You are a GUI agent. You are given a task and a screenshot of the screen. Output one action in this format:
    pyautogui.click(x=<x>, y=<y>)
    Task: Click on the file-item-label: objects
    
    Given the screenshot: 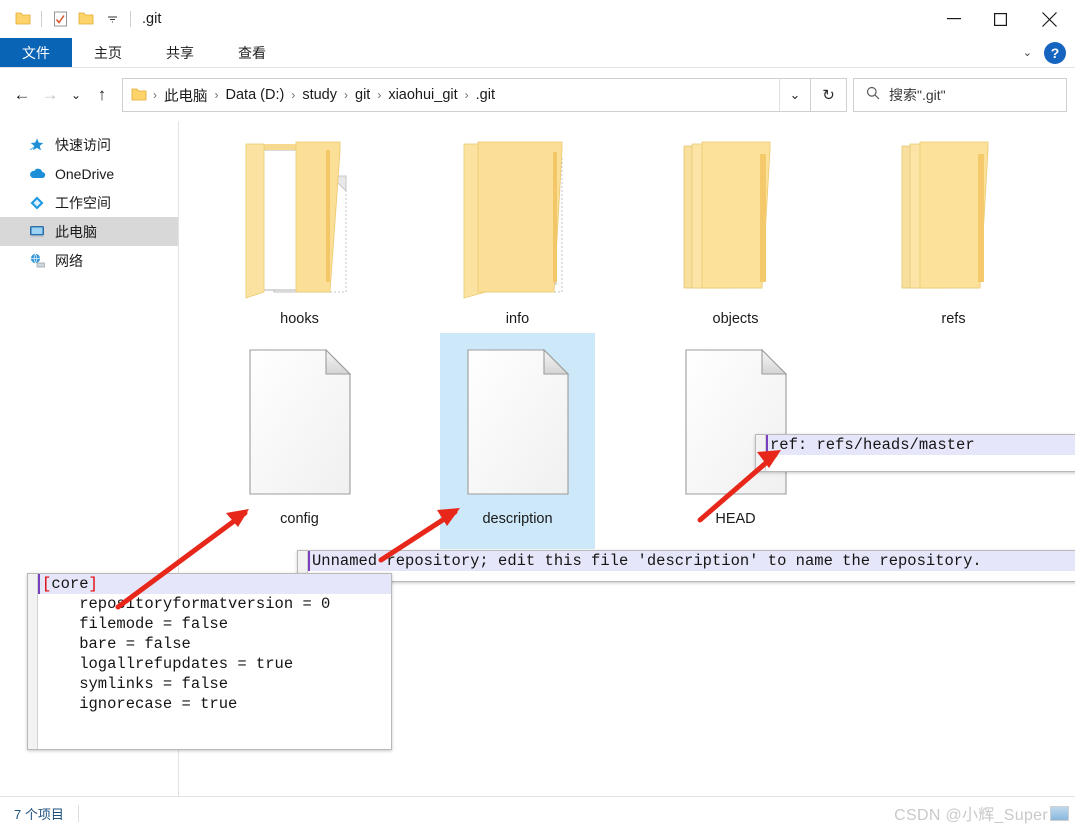 What is the action you would take?
    pyautogui.click(x=735, y=319)
    